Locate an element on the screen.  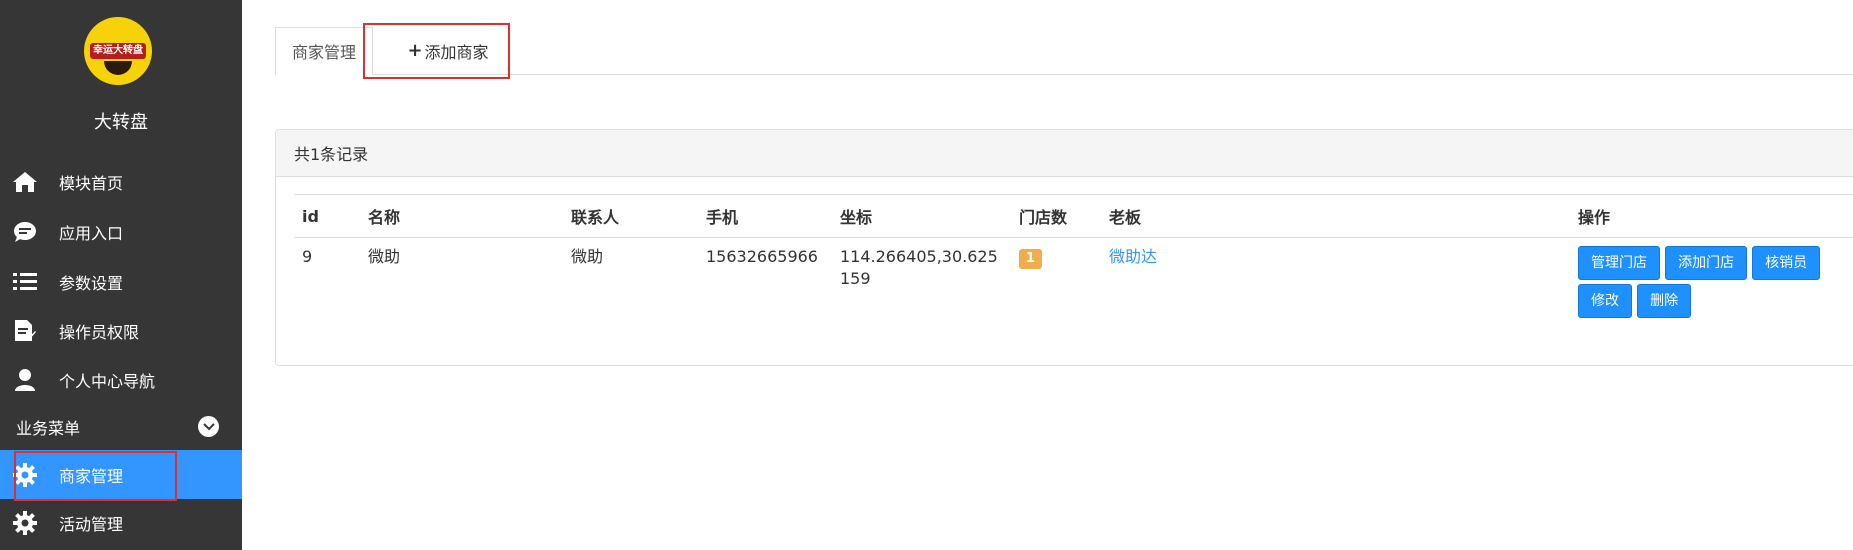
edit-button: 修改 is located at coordinates (1605, 301).